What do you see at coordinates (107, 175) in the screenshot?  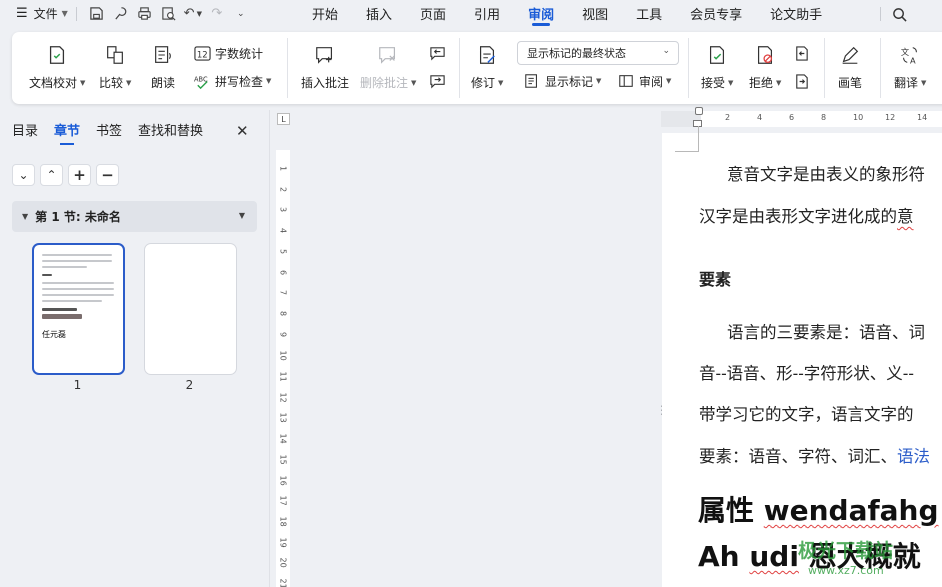 I see `remove-section-button: −` at bounding box center [107, 175].